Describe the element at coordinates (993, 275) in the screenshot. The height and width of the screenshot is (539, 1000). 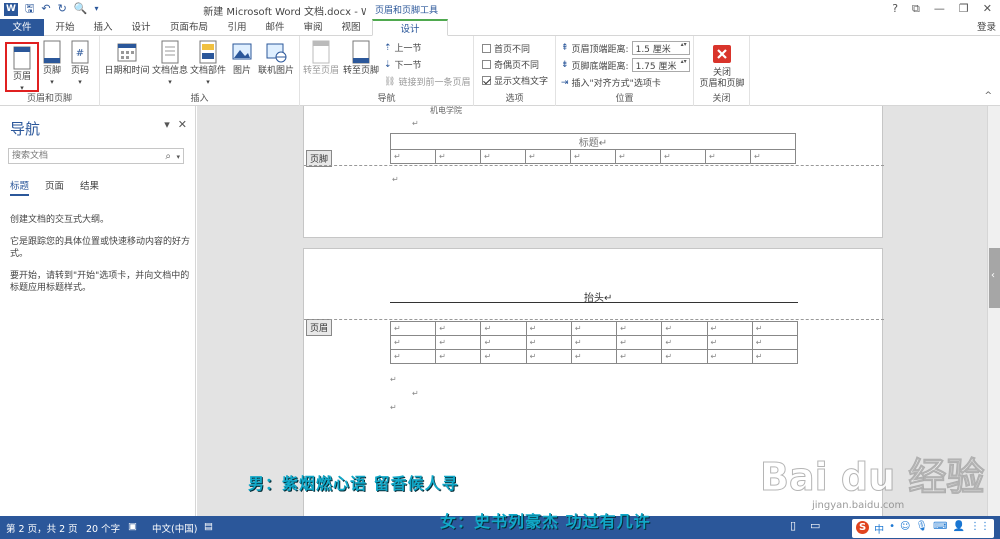
I see `chevron-left-icon: ‹` at that location.